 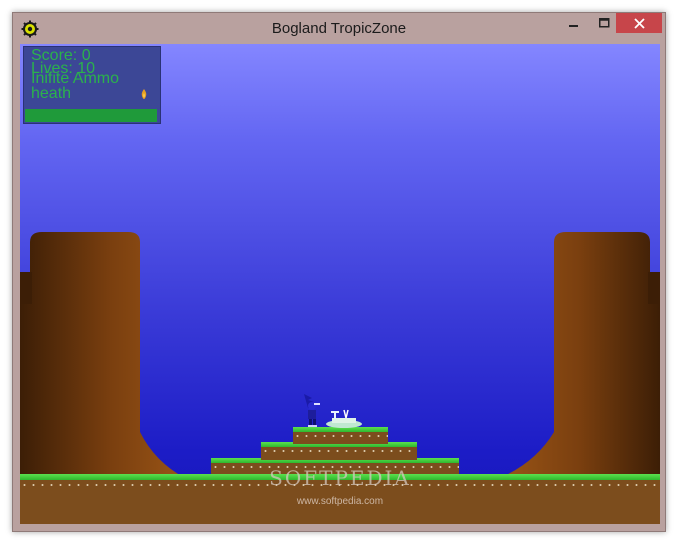 I want to click on health-bar-fill, so click(x=91, y=115).